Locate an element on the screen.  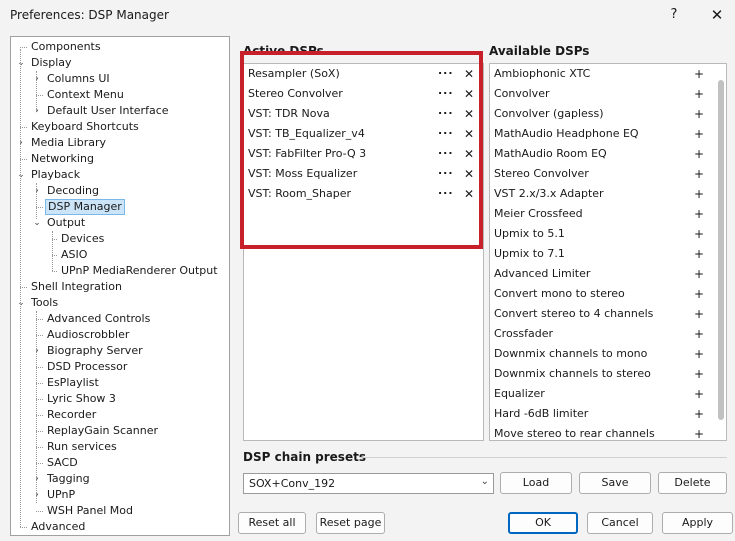
tree-item: DSP Manager is located at coordinates (120, 207).